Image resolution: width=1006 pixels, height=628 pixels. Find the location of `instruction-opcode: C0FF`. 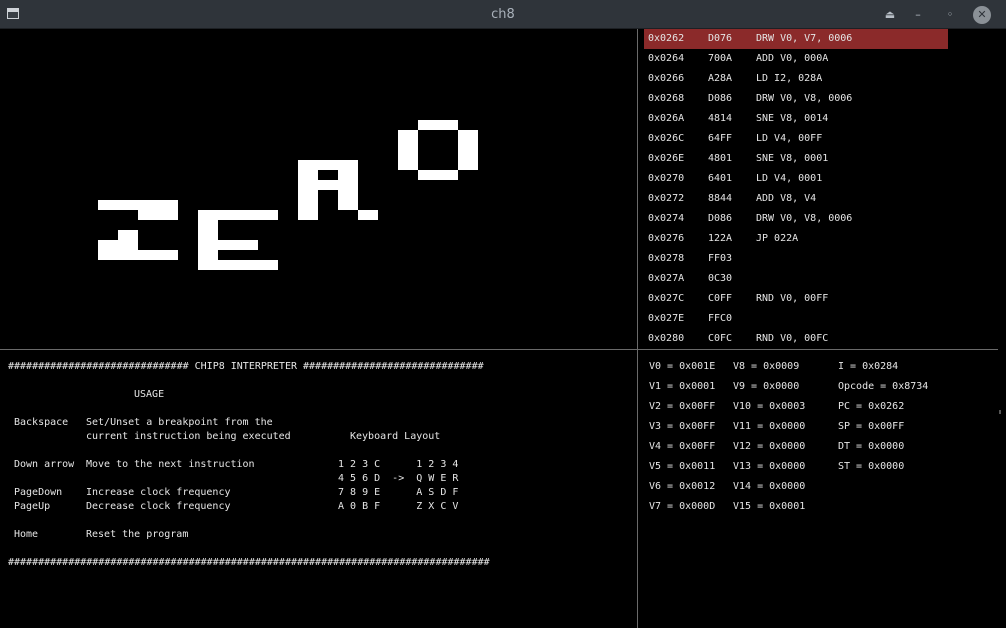

instruction-opcode: C0FF is located at coordinates (720, 298).